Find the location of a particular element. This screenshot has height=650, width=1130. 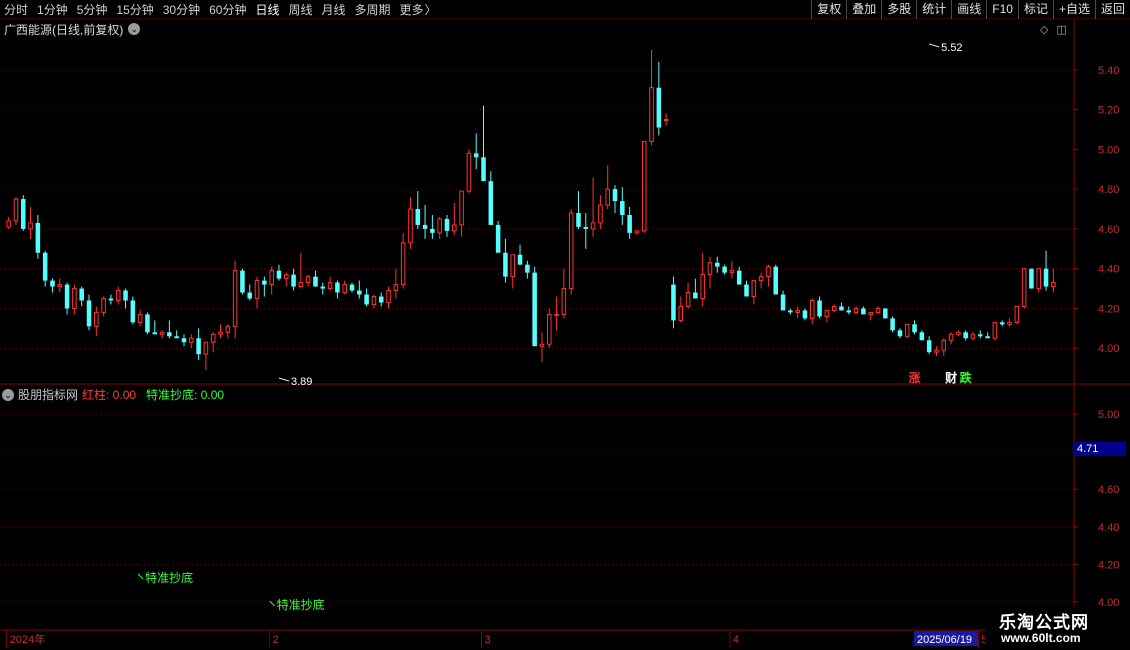

chevron-down-icon: ⌄ is located at coordinates (8, 394).